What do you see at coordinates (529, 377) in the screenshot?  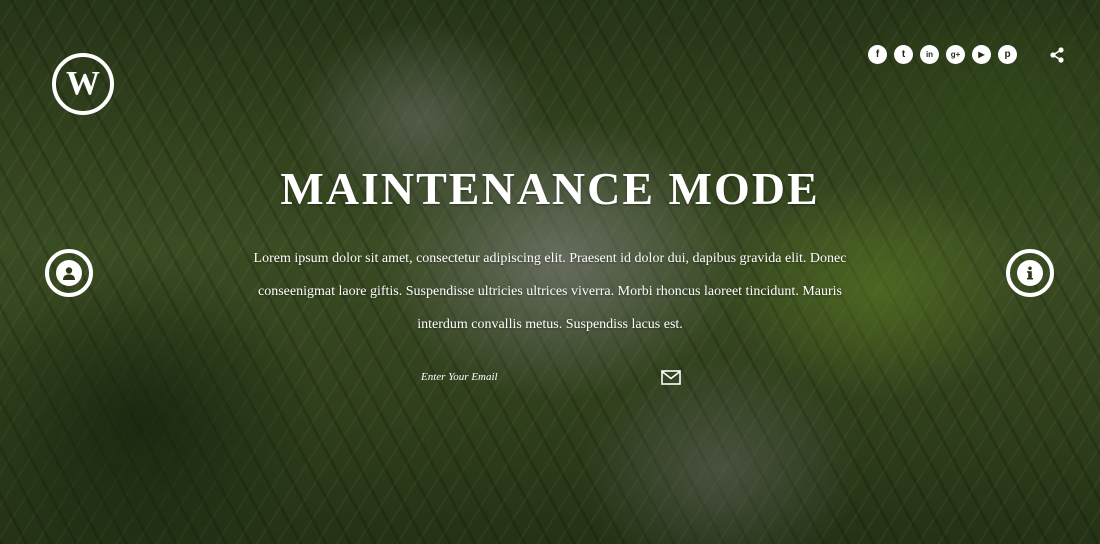 I see `email-field` at bounding box center [529, 377].